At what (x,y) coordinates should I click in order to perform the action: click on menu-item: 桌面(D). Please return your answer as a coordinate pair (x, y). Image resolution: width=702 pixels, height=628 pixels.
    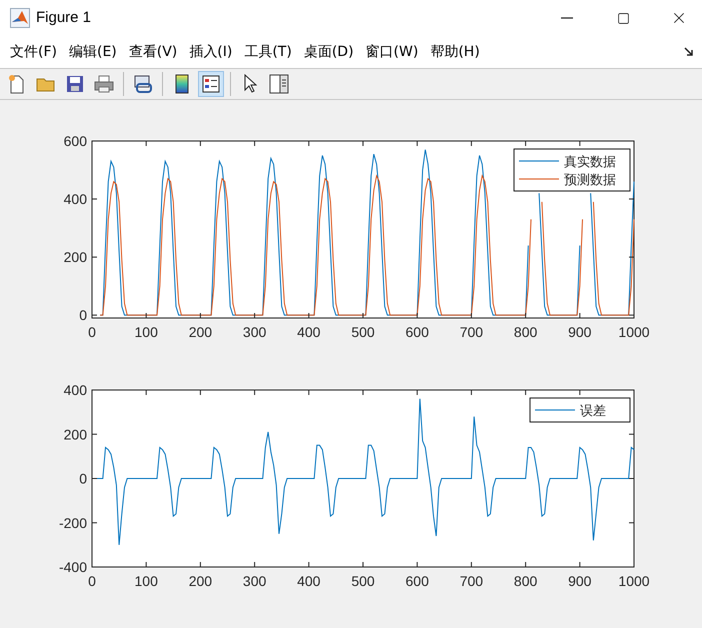
    Looking at the image, I should click on (329, 52).